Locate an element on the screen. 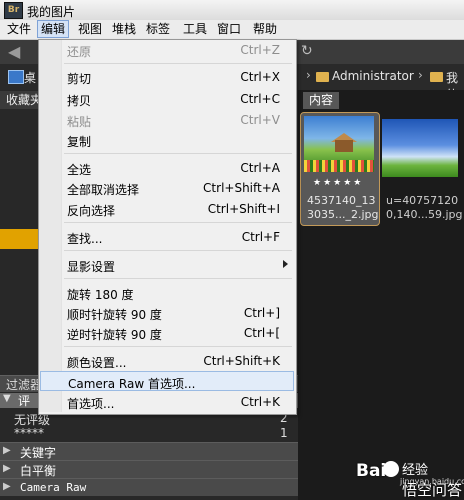  refresh-icon: ↻ is located at coordinates (307, 51).